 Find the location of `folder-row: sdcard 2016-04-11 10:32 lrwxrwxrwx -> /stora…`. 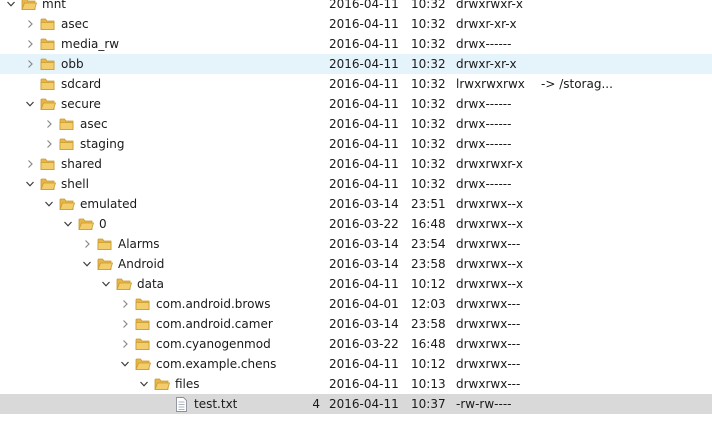

folder-row: sdcard 2016-04-11 10:32 lrwxrwxrwx -> /stora… is located at coordinates (356, 84).